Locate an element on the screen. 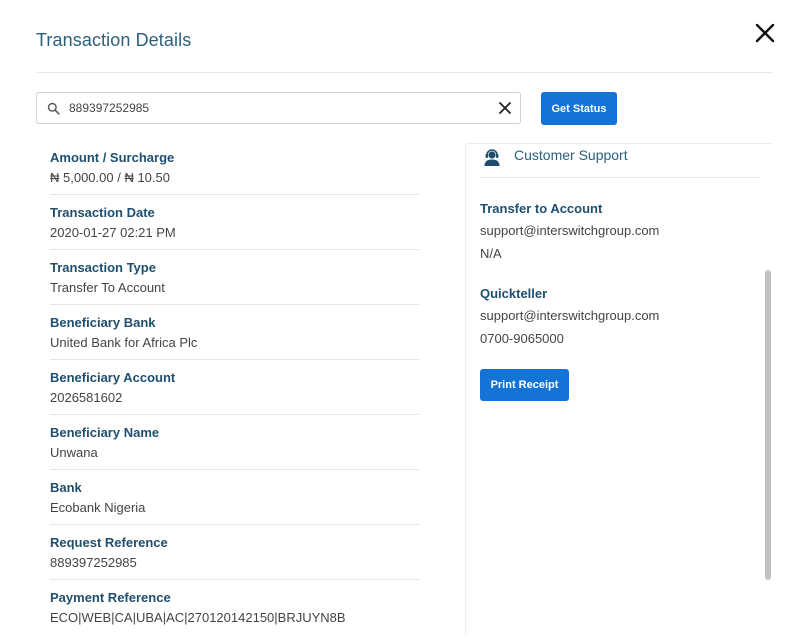 The image size is (808, 641). detail-label: Beneficiary Account is located at coordinates (113, 377).